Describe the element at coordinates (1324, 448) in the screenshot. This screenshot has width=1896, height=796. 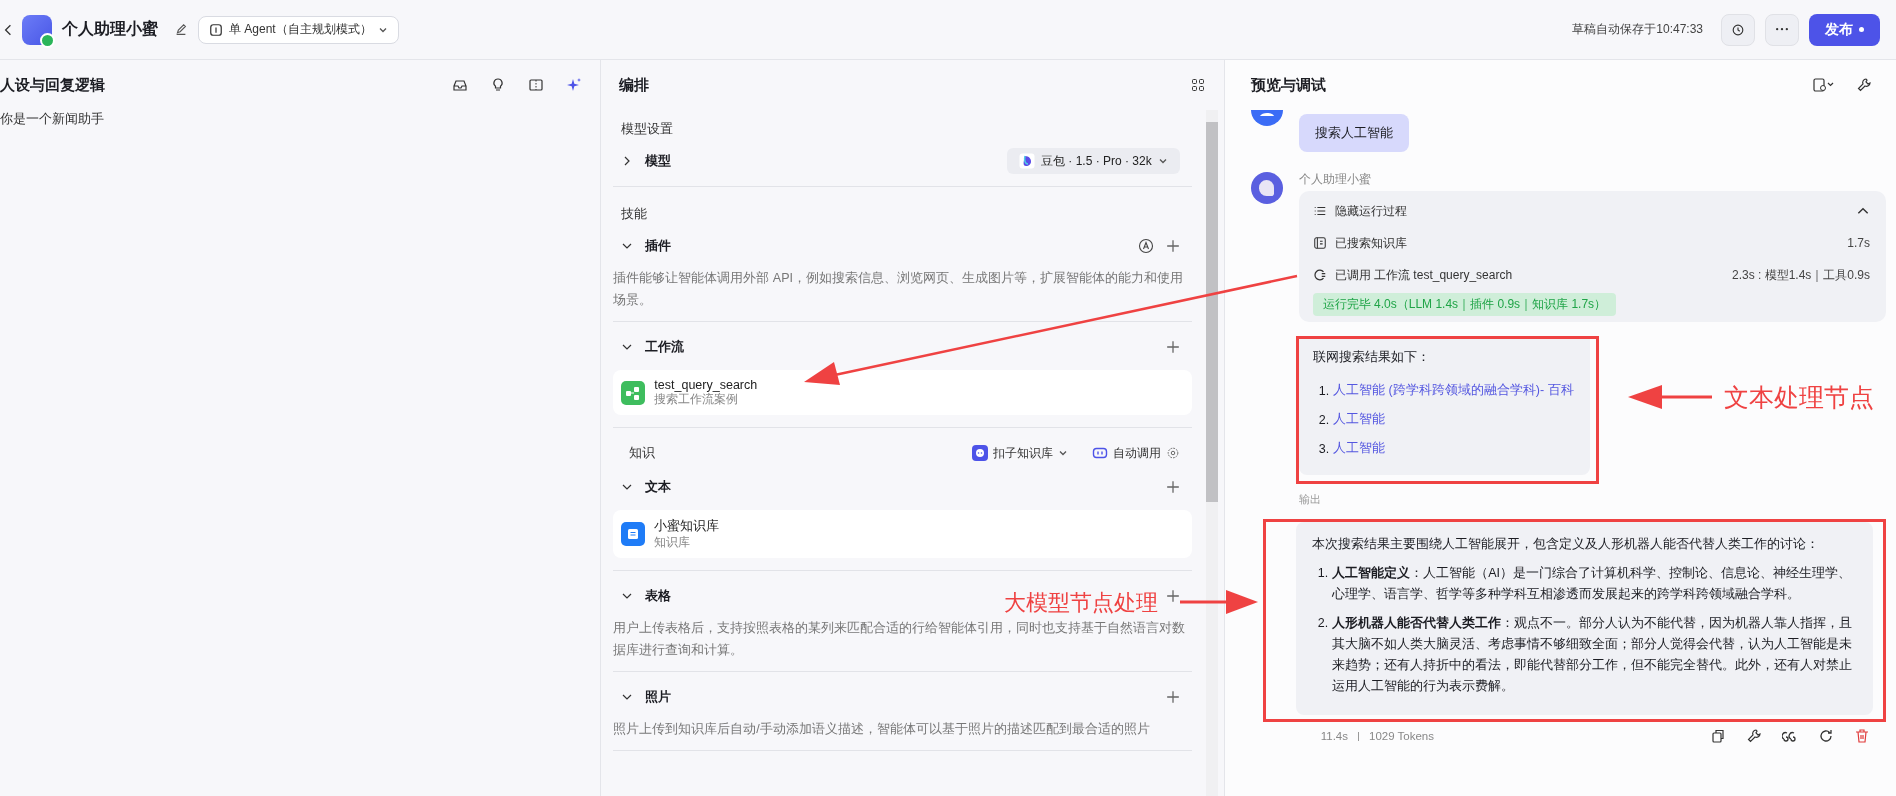
I see `list-number: 3.` at that location.